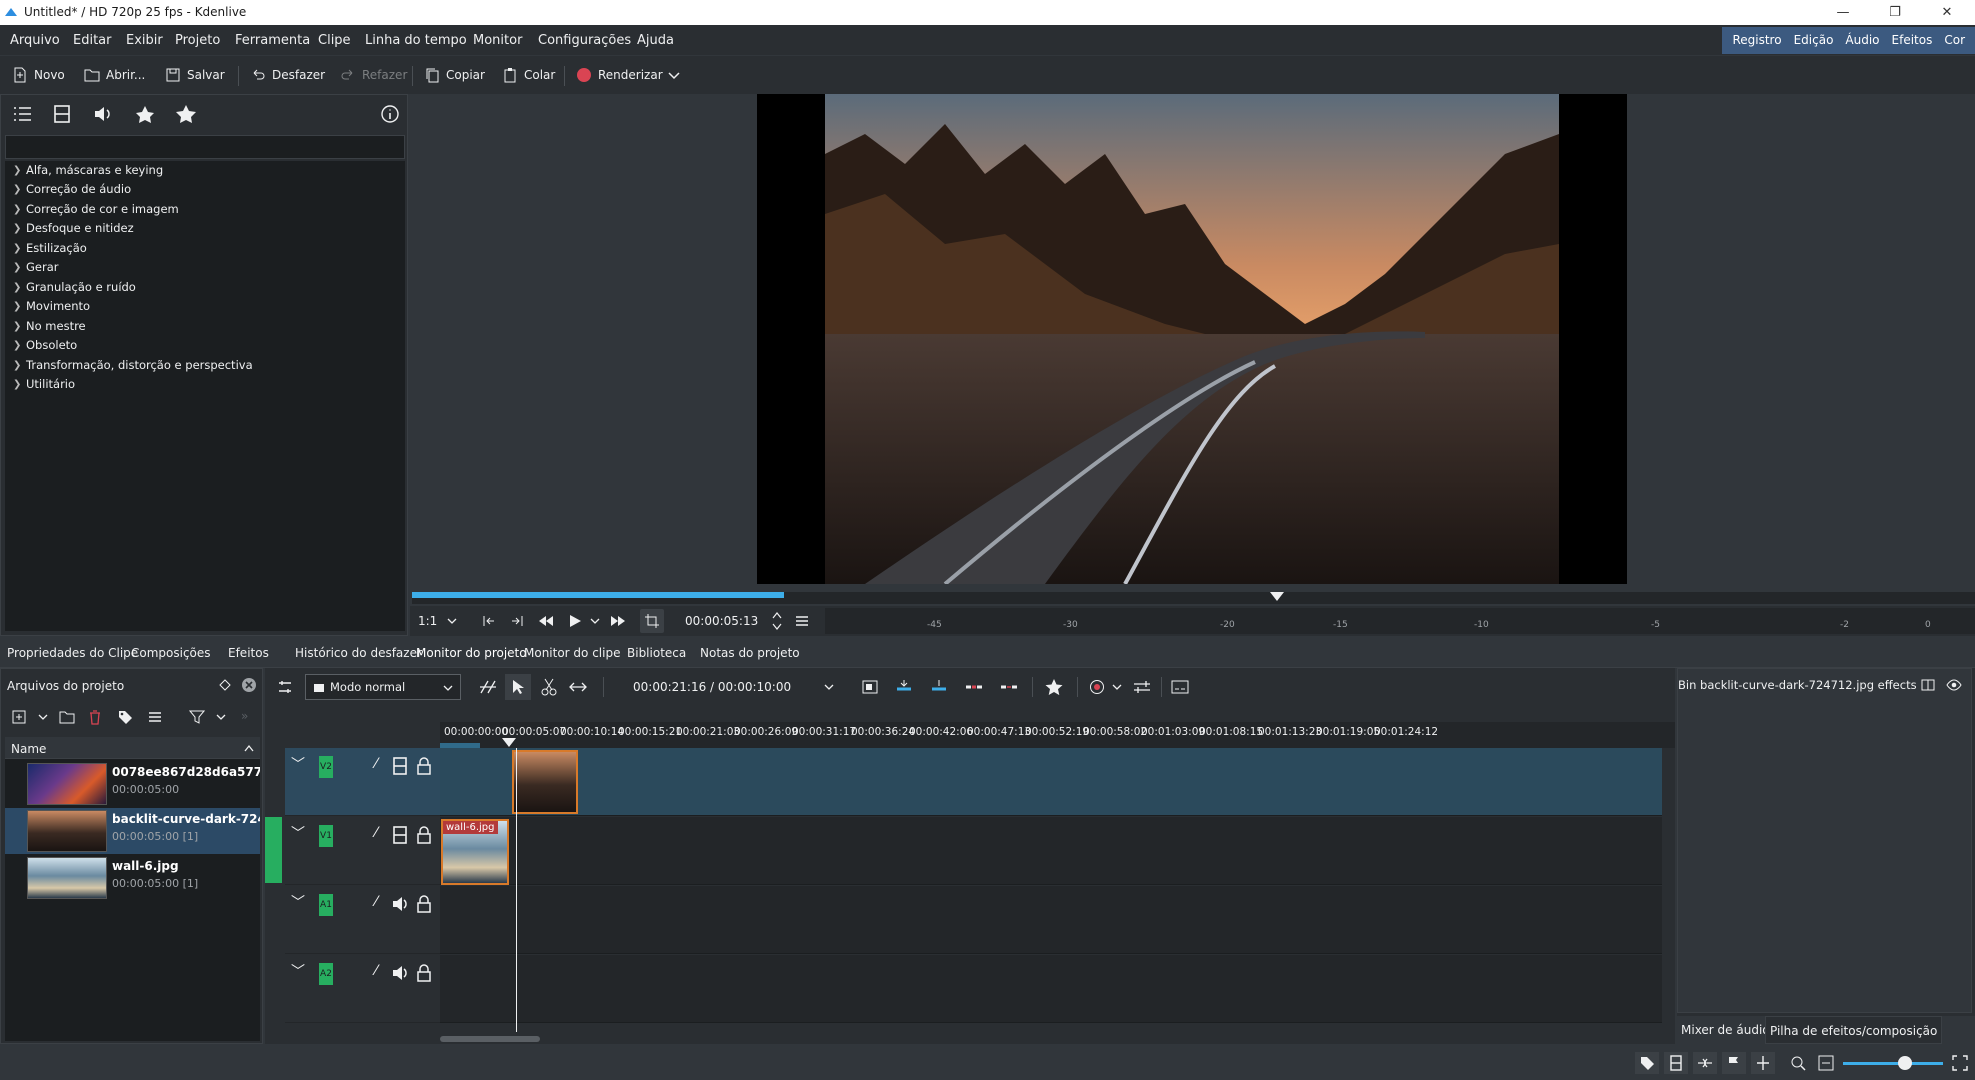 The height and width of the screenshot is (1080, 1975). I want to click on timeline-clip, so click(545, 782).